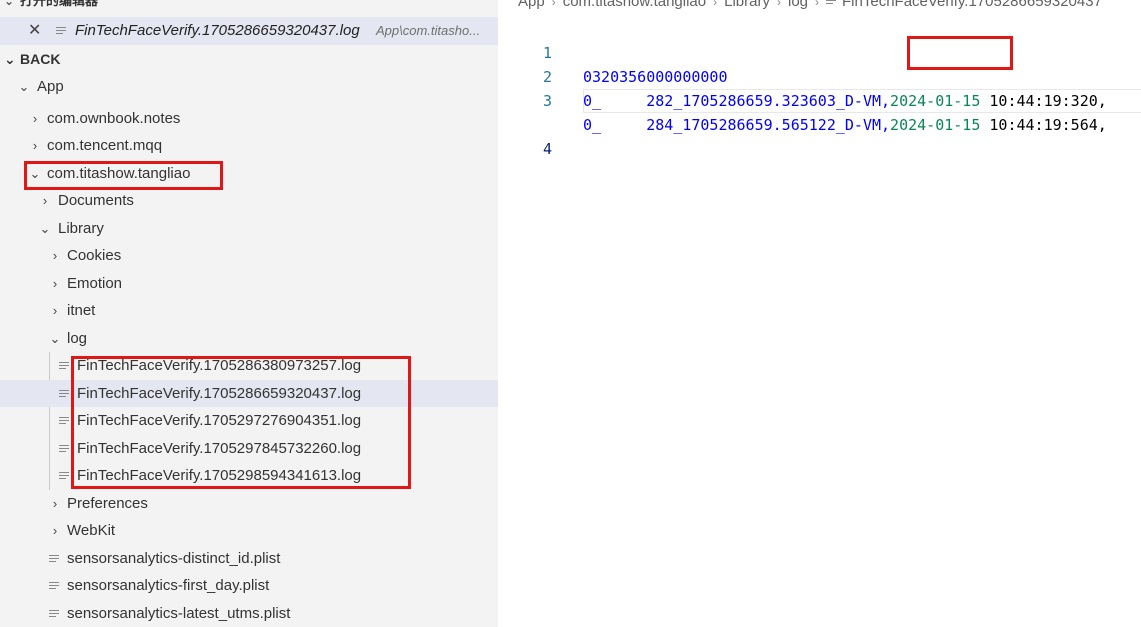  Describe the element at coordinates (94, 255) in the screenshot. I see `tree-item-label: Cookies` at that location.